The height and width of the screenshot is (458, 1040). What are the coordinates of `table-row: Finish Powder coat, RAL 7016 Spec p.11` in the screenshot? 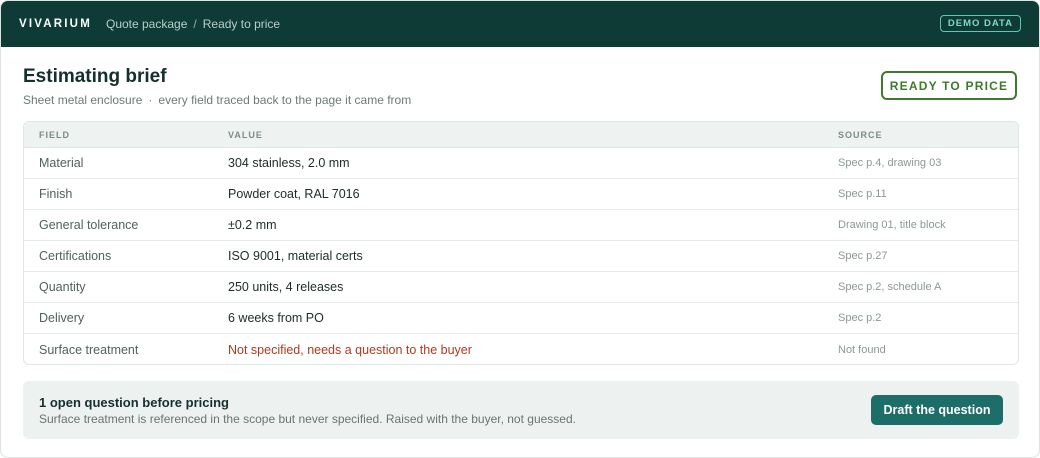 It's located at (521, 194).